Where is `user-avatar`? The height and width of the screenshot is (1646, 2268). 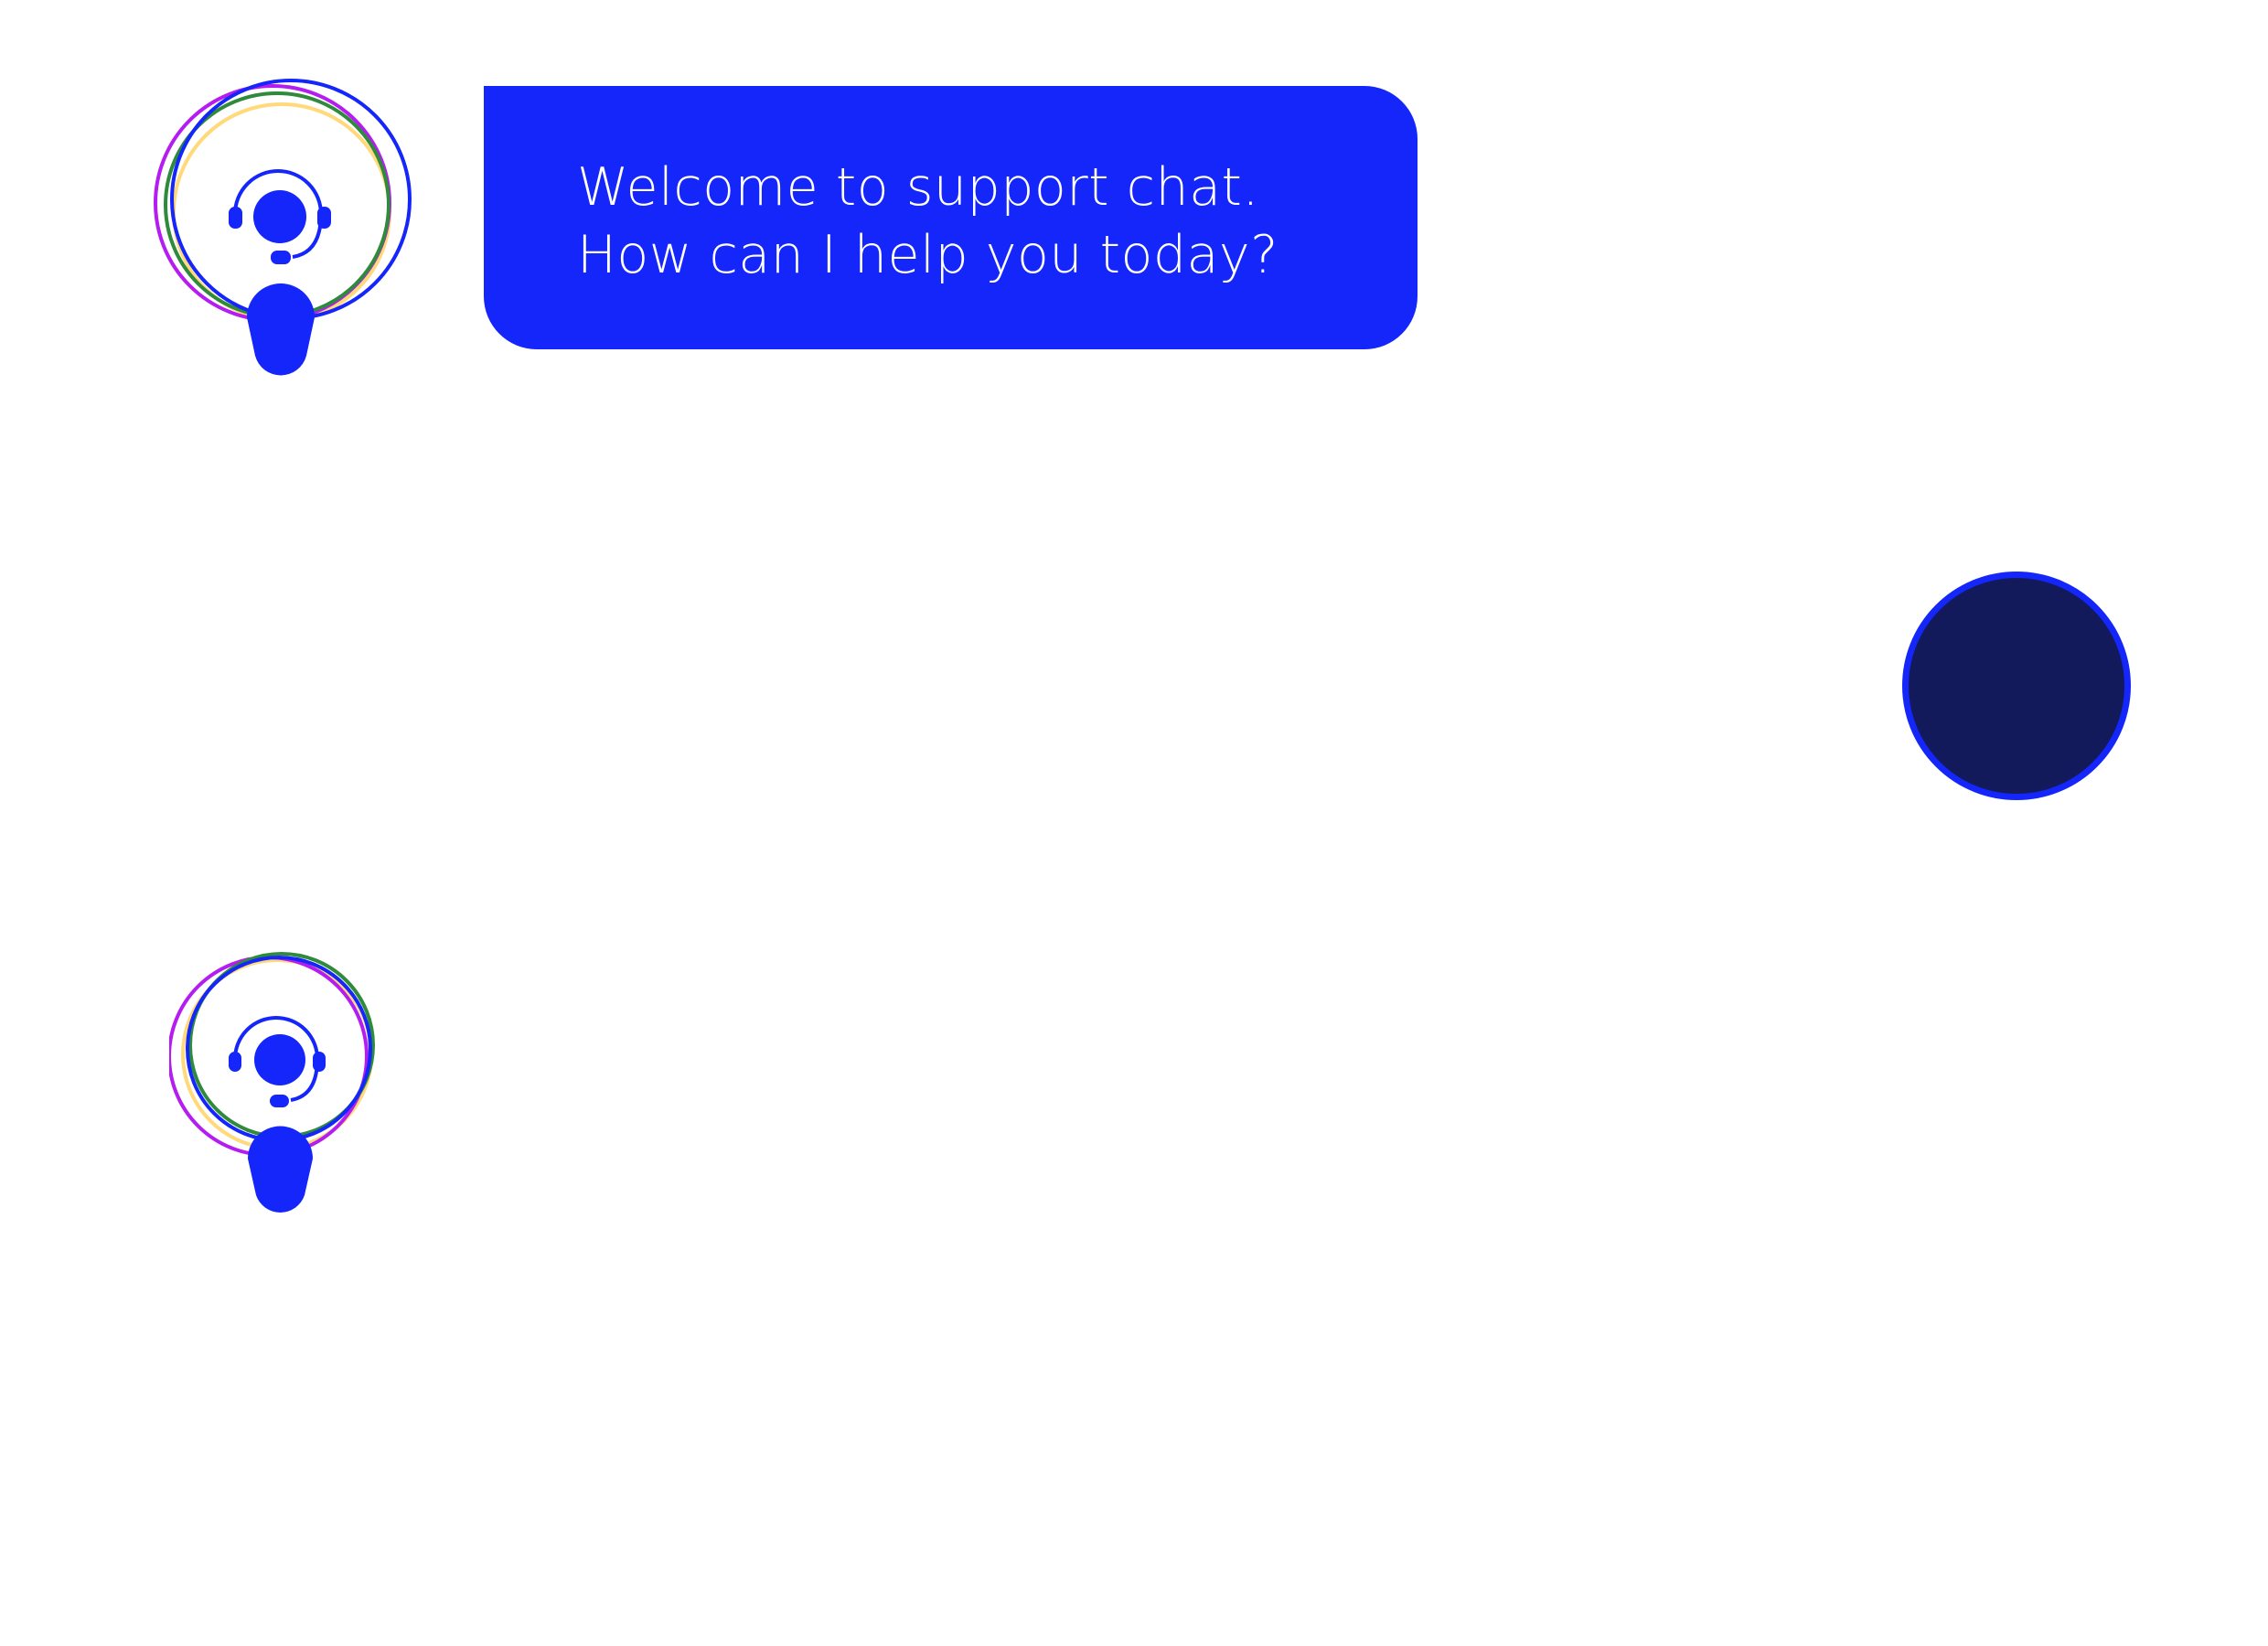 user-avatar is located at coordinates (2016, 686).